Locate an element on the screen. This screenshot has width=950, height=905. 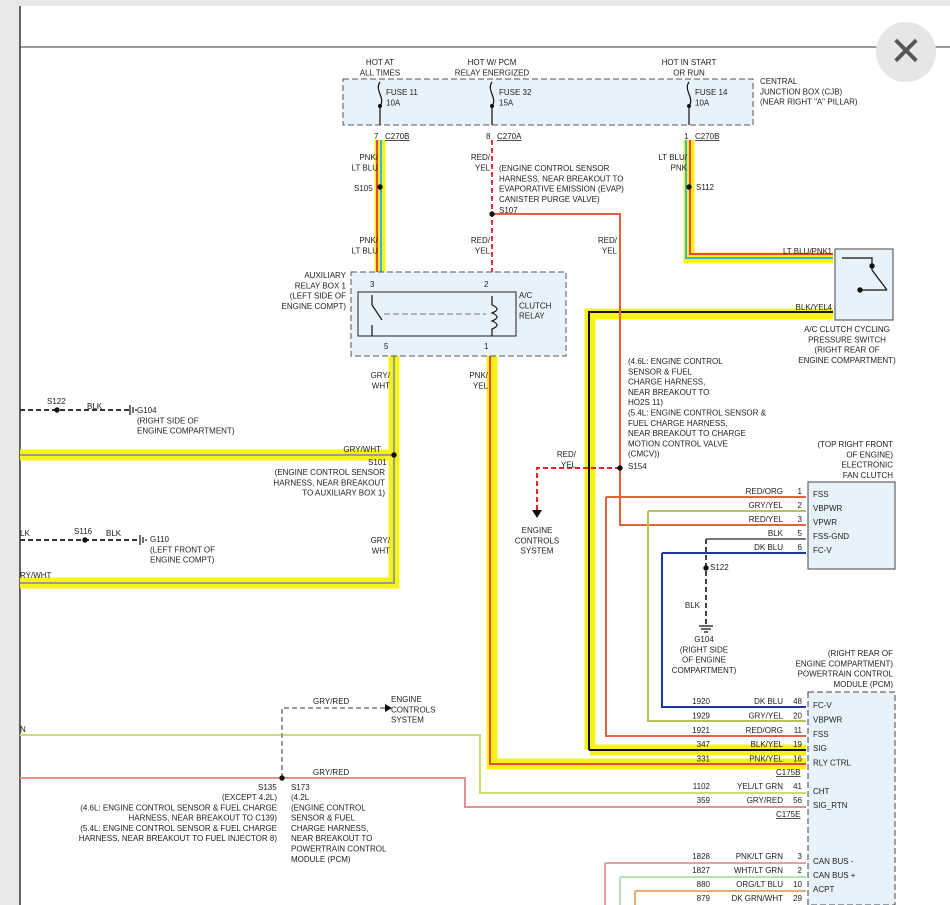
fuse-11-label: 10A is located at coordinates (393, 102).